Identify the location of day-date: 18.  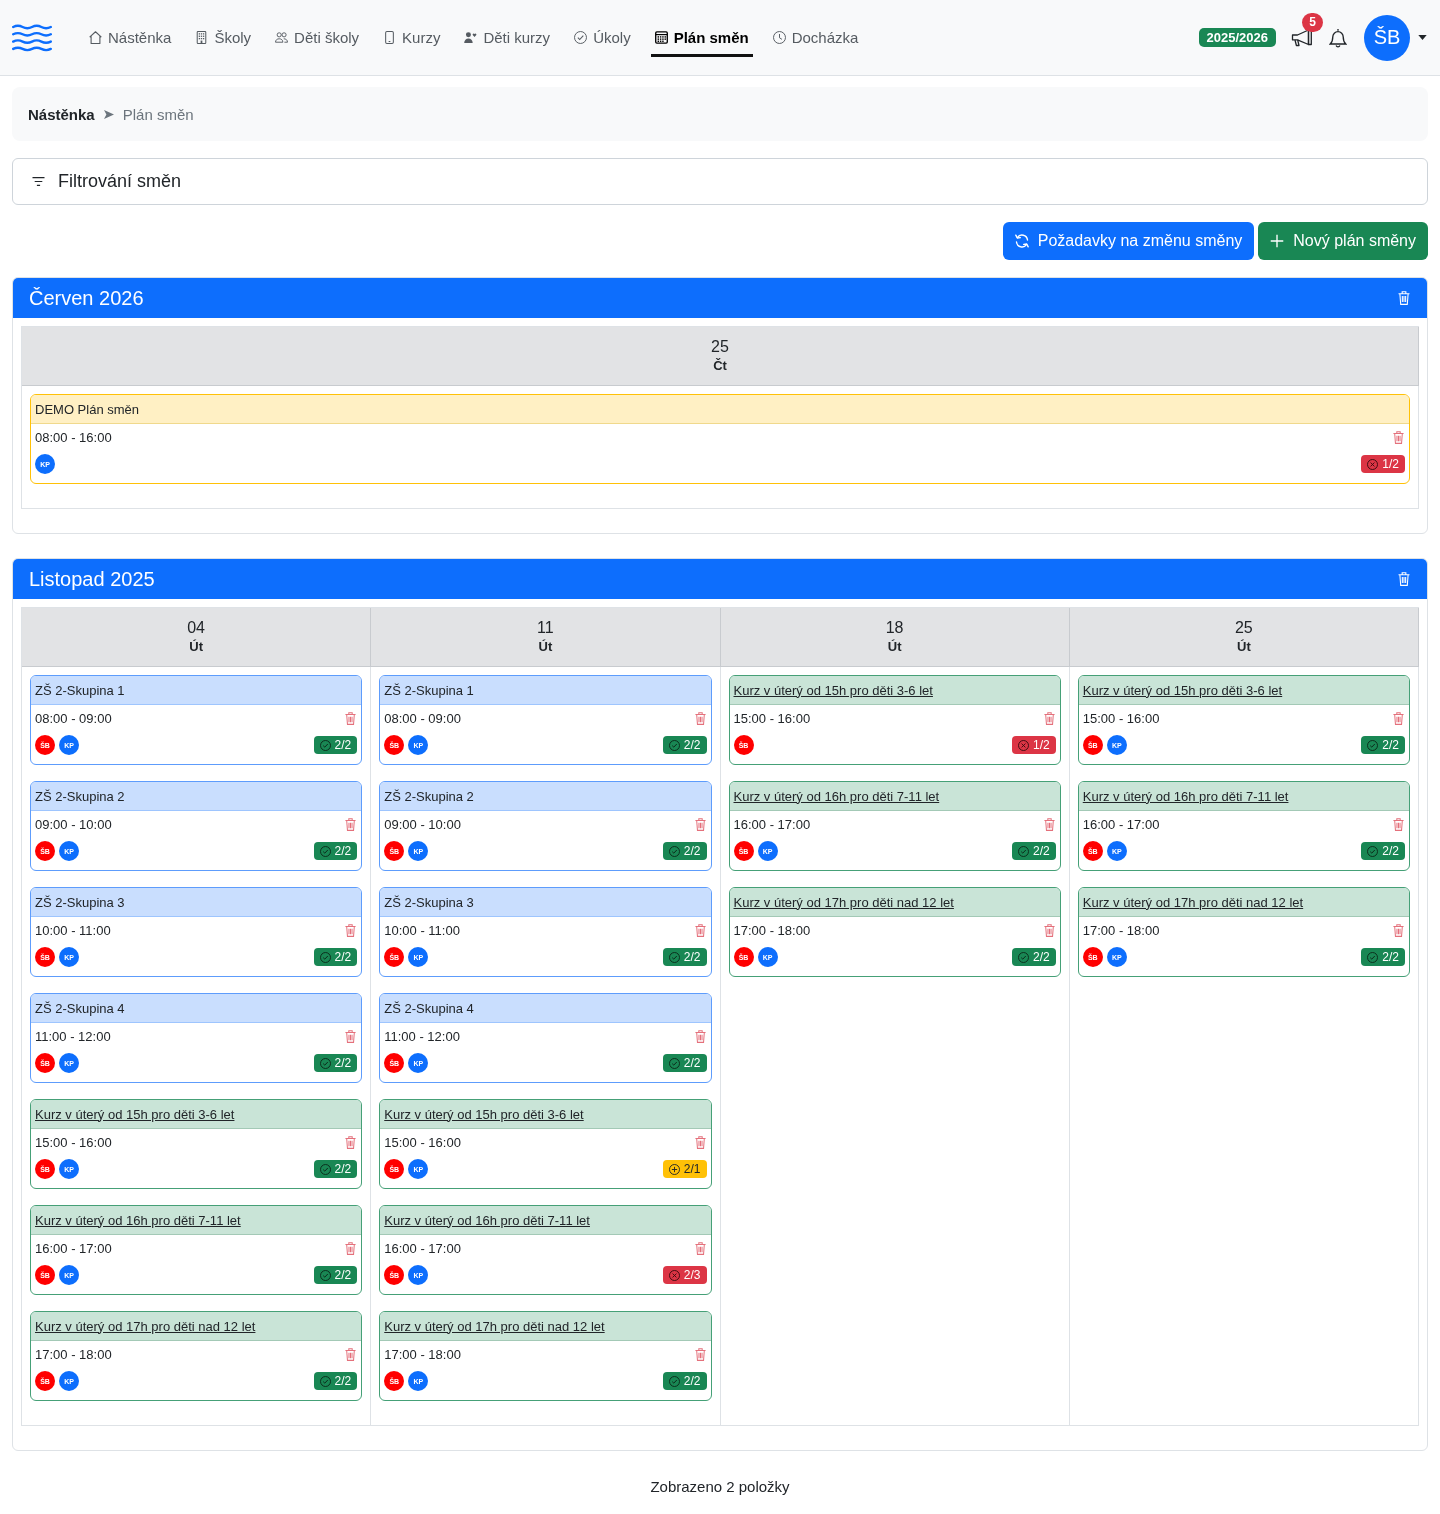
(894, 628).